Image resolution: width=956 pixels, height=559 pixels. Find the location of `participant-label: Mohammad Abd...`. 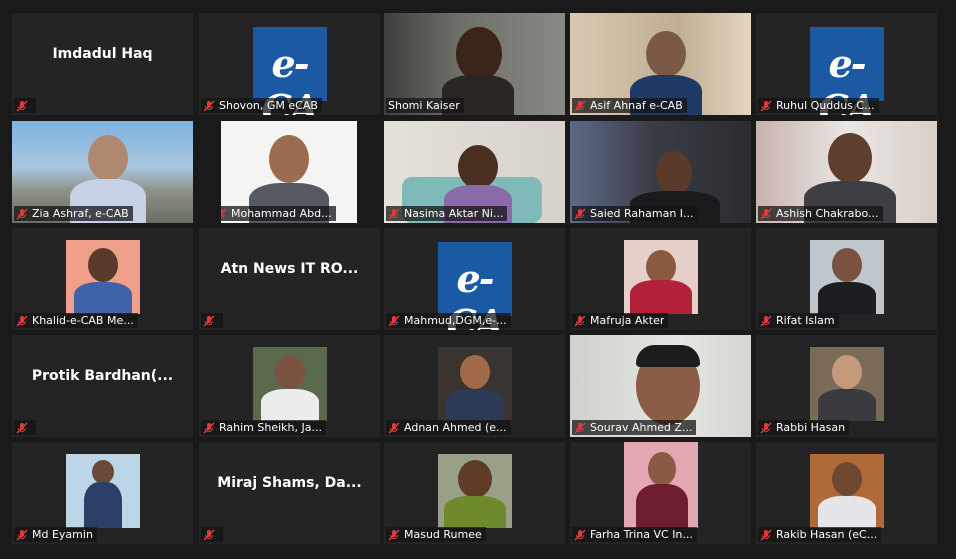

participant-label: Mohammad Abd... is located at coordinates (278, 213).